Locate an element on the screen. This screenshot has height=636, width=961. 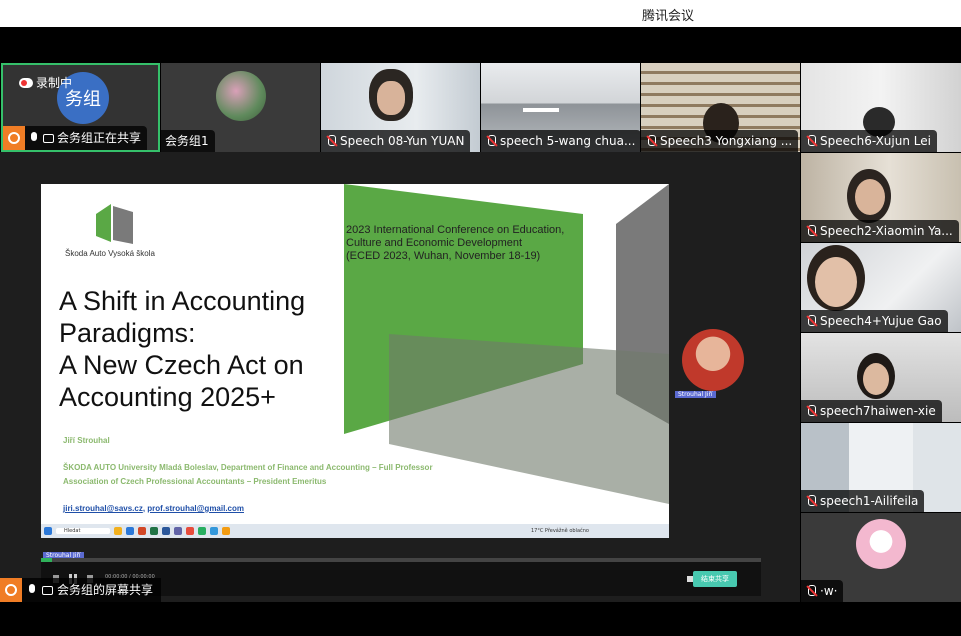
participant-label: Speech6-Xujun Lei is located at coordinates (869, 141).